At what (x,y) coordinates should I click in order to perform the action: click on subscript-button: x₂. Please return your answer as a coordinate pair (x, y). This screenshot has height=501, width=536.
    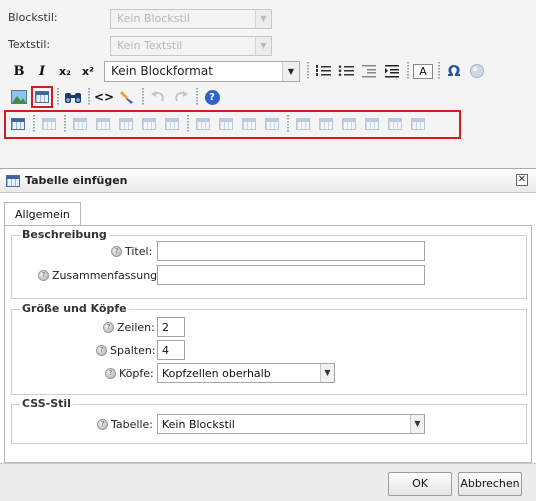
    Looking at the image, I should click on (65, 71).